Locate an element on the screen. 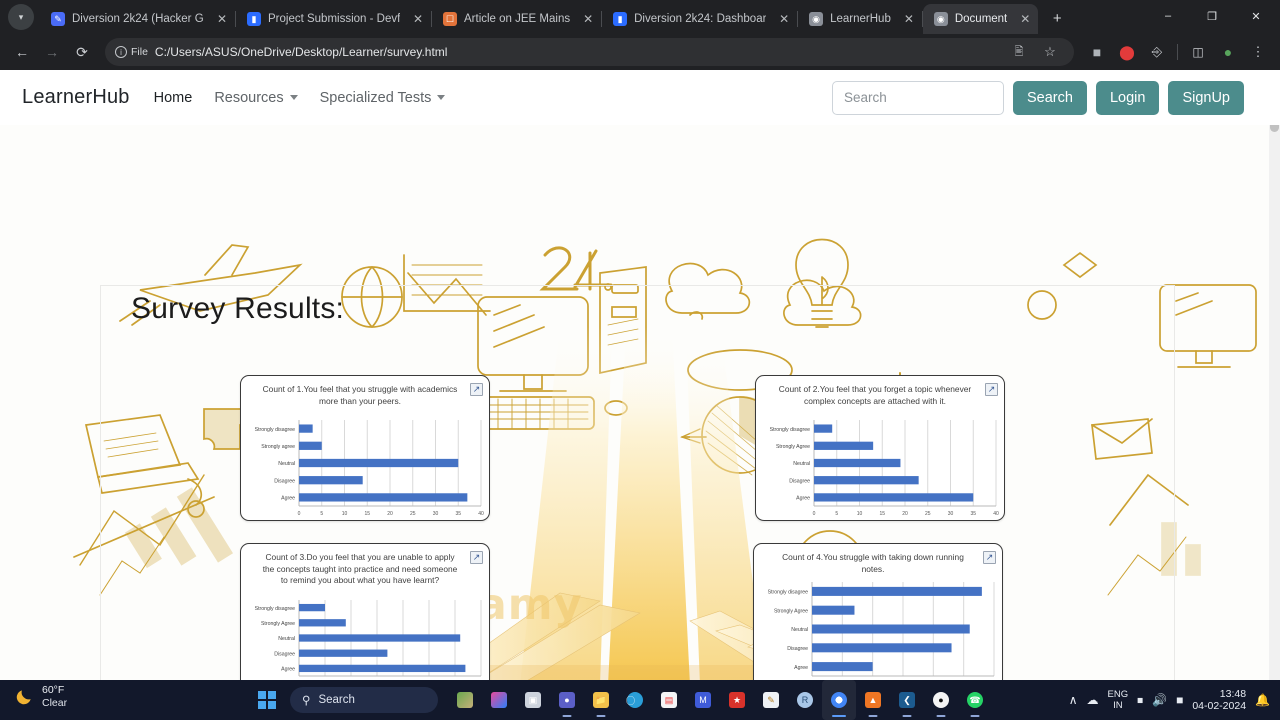 The height and width of the screenshot is (720, 1280). tab-title: Diversion 2k24: Dashboard is located at coordinates (700, 19).